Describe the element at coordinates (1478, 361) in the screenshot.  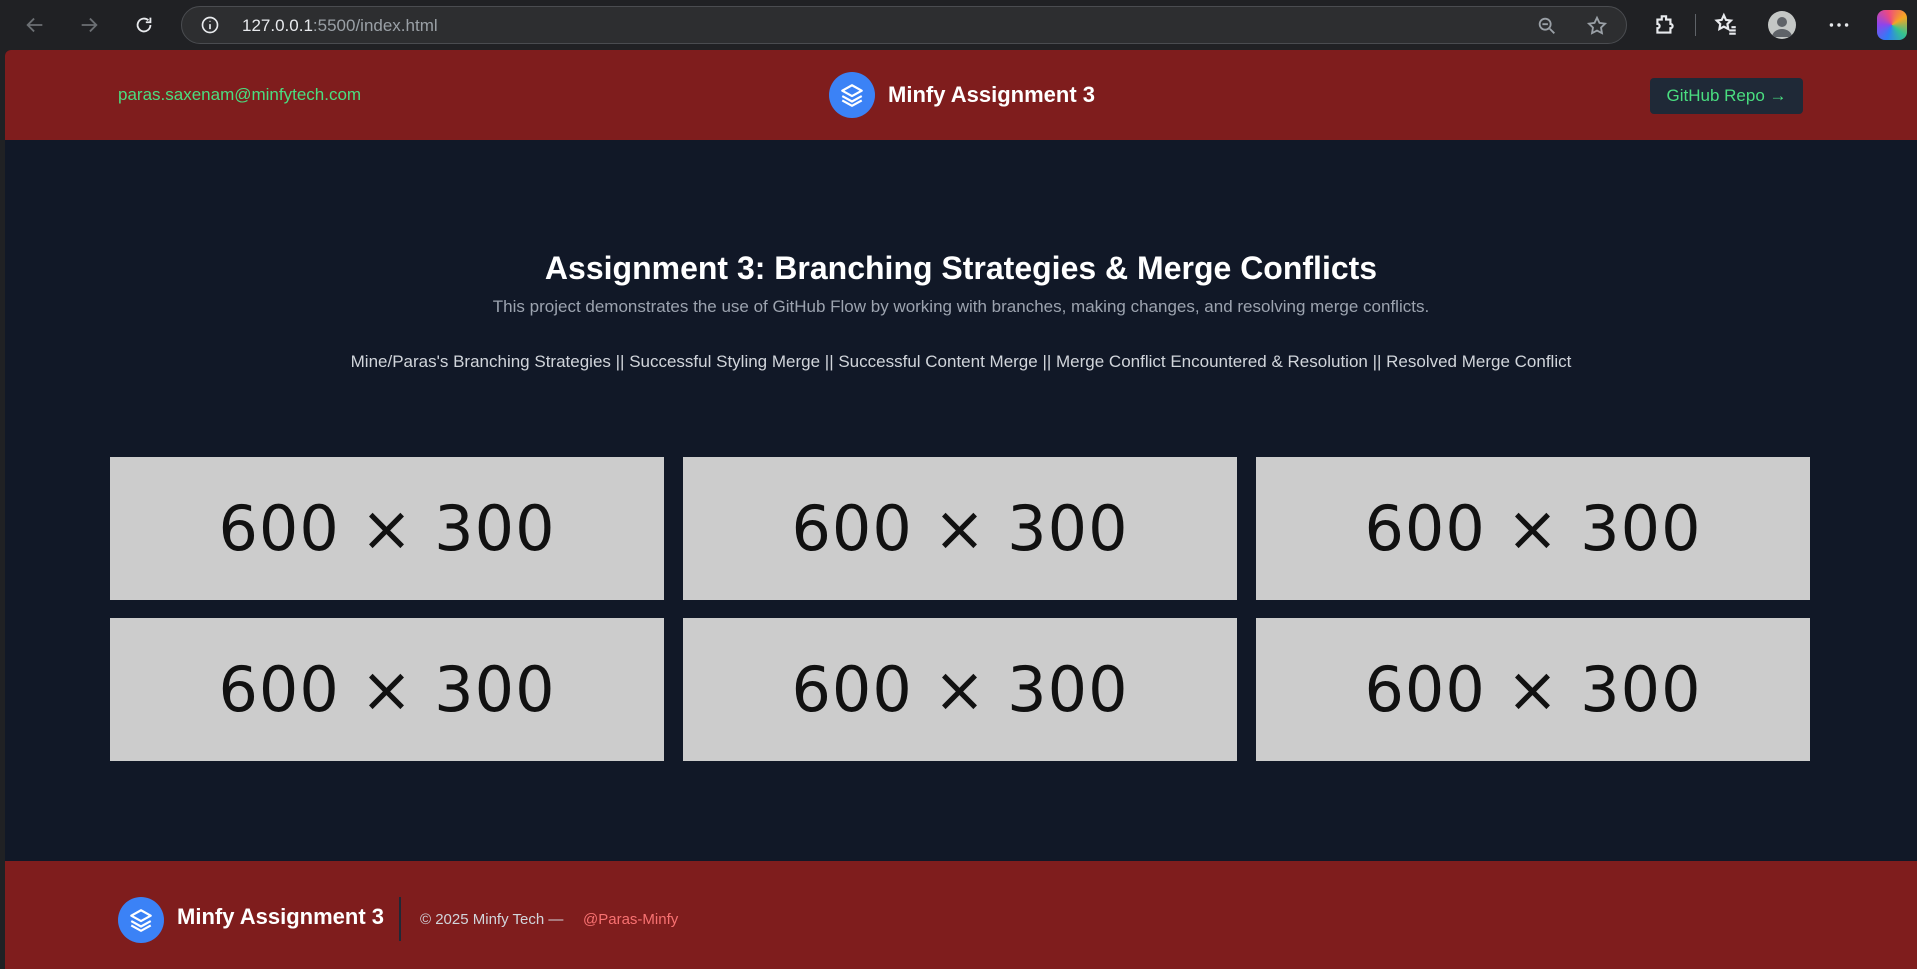
I see `link-resolved-conflict: Resolved Merge Conflict` at that location.